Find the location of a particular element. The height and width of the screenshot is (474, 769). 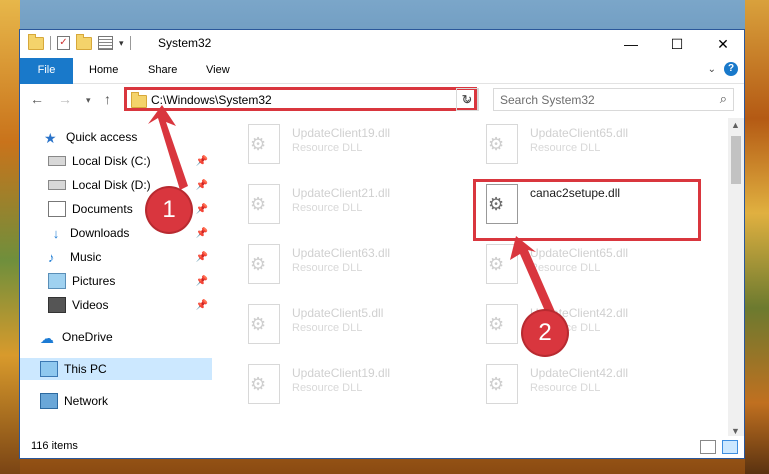

sidebar-item-this-pc: This PC is located at coordinates (116, 369).